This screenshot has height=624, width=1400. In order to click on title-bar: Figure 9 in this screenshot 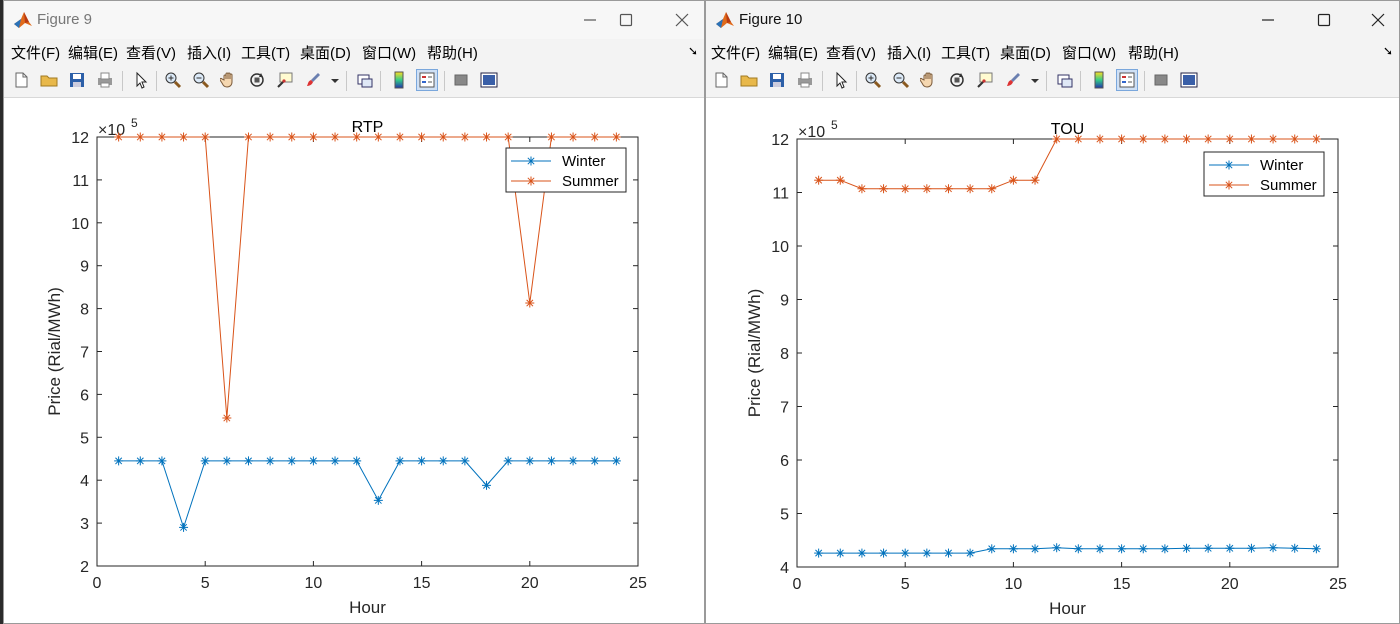, I will do `click(354, 20)`.